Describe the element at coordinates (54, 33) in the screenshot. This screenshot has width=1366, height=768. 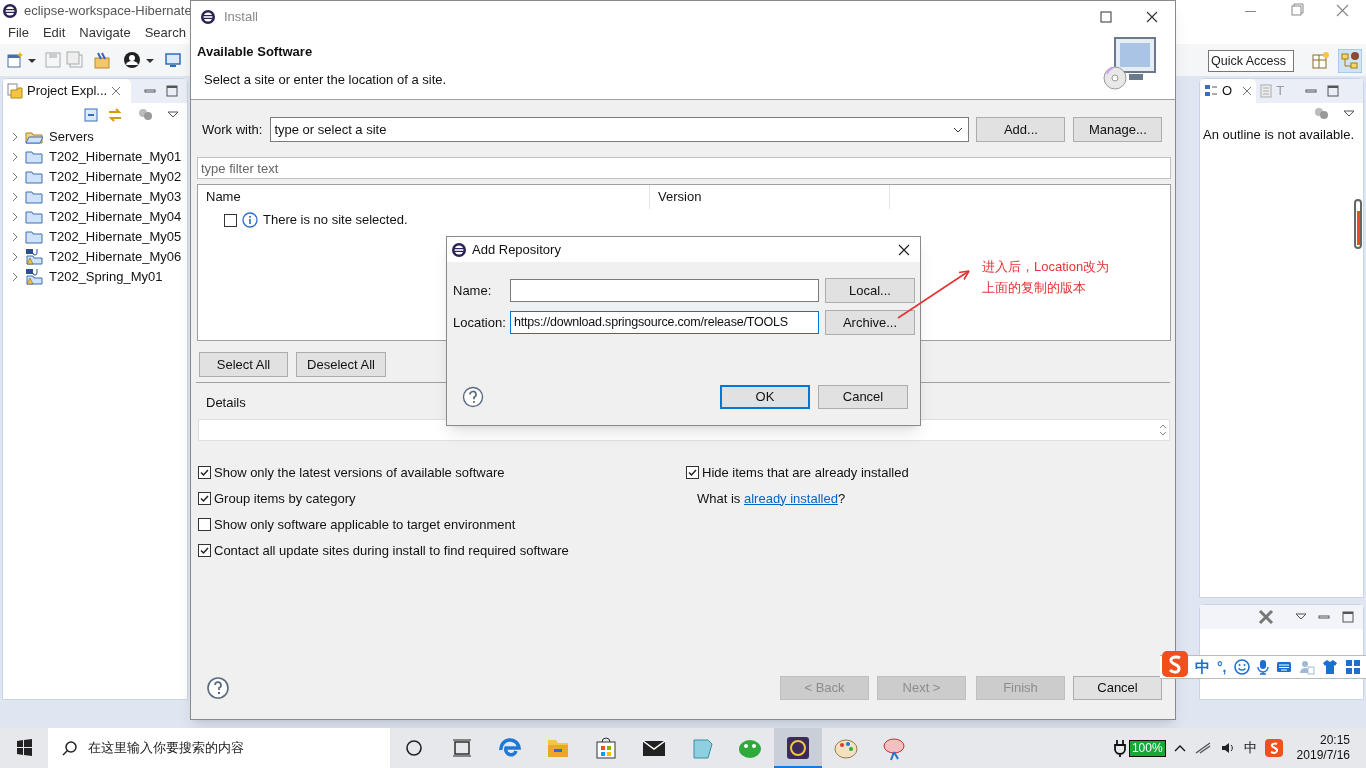
I see `menu-item: Edit` at that location.